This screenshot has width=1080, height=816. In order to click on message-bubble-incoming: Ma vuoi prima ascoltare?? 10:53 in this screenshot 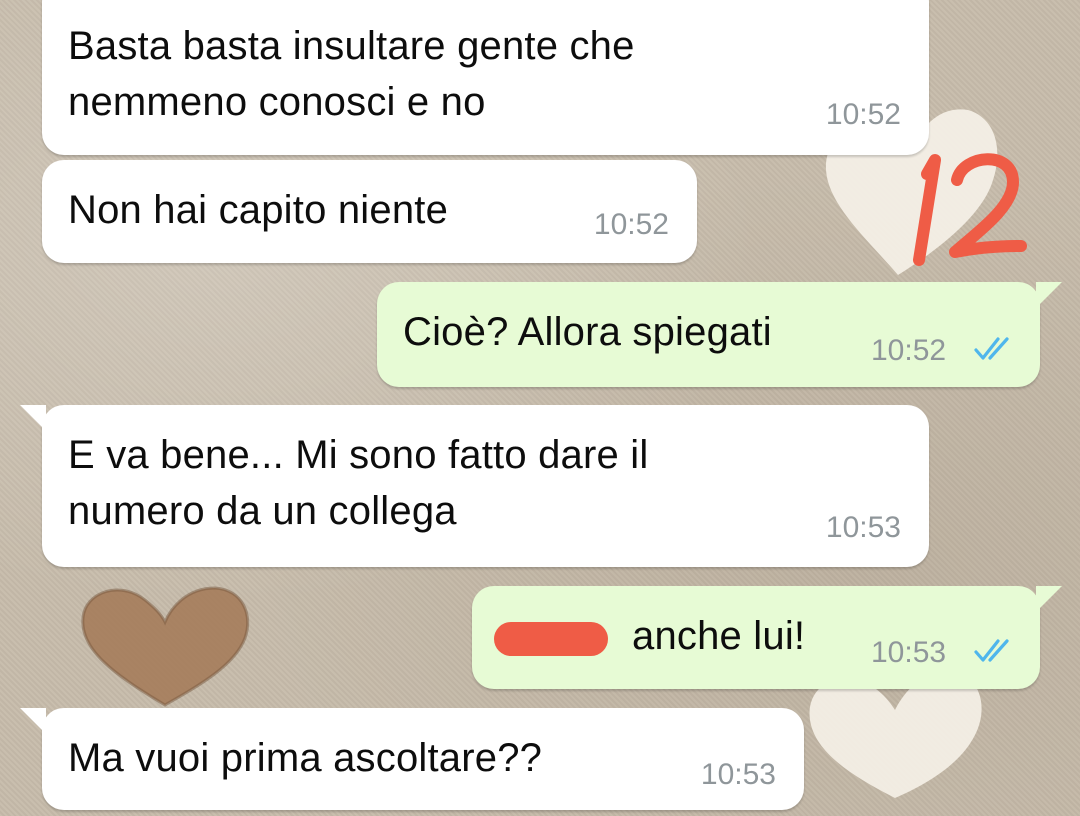, I will do `click(412, 759)`.